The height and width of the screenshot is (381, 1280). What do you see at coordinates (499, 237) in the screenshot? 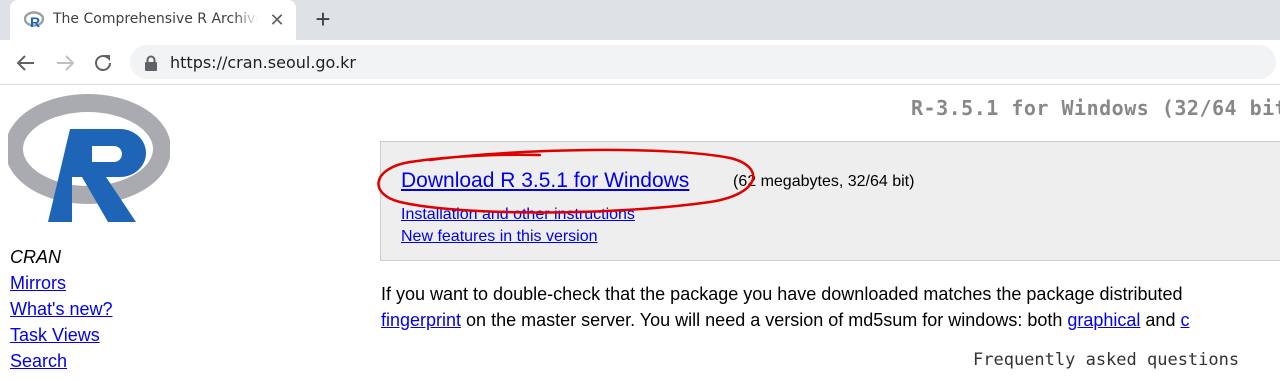
I see `new-features-link: New features in this version` at bounding box center [499, 237].